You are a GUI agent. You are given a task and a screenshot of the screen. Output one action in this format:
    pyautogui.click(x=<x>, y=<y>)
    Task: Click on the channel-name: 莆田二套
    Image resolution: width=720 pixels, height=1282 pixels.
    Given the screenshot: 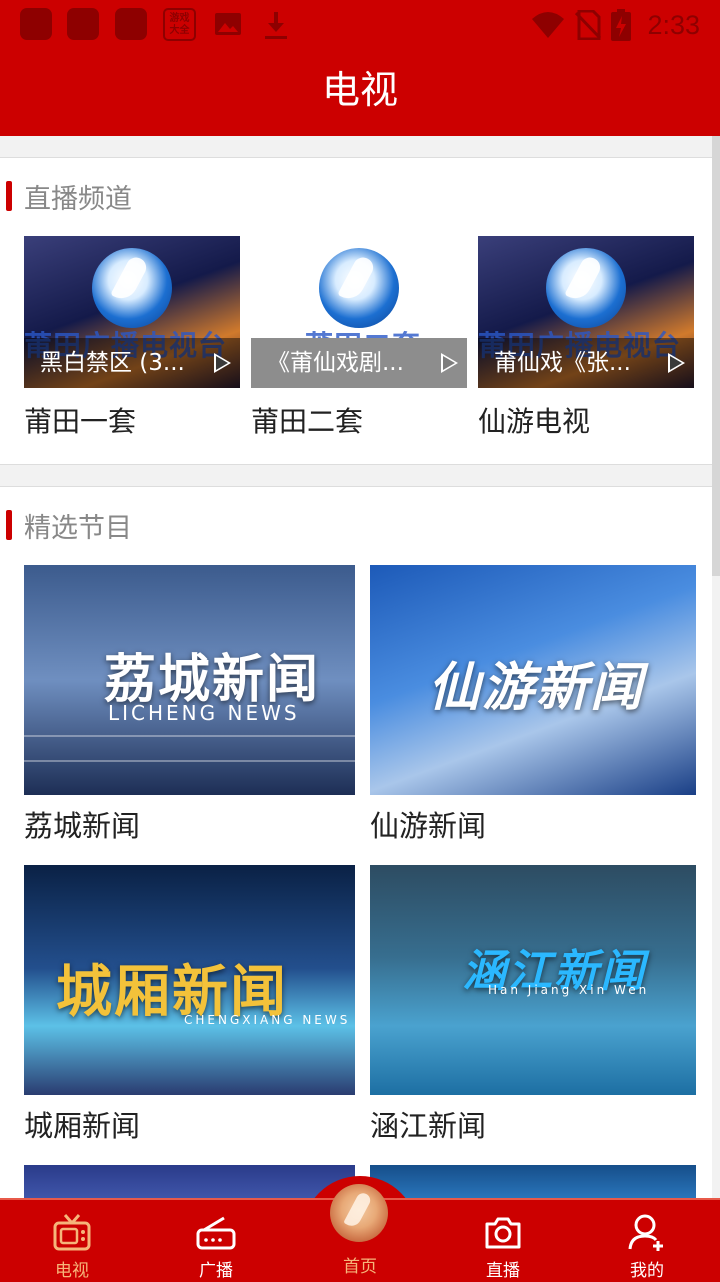 What is the action you would take?
    pyautogui.click(x=307, y=421)
    